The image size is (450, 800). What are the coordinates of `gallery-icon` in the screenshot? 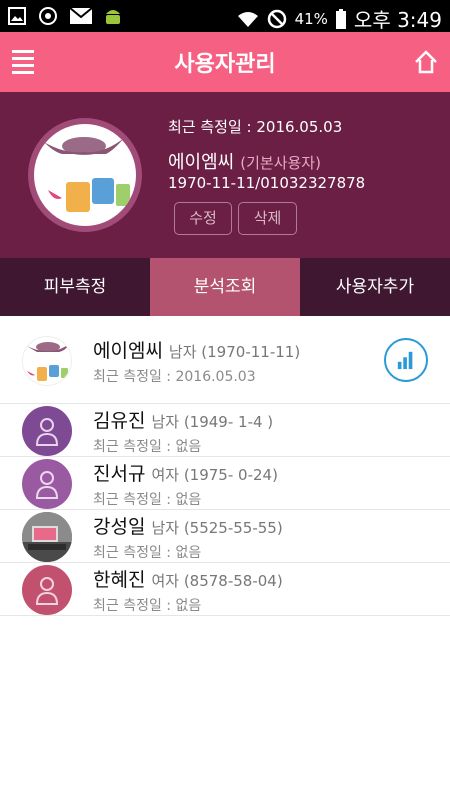 It's located at (17, 16).